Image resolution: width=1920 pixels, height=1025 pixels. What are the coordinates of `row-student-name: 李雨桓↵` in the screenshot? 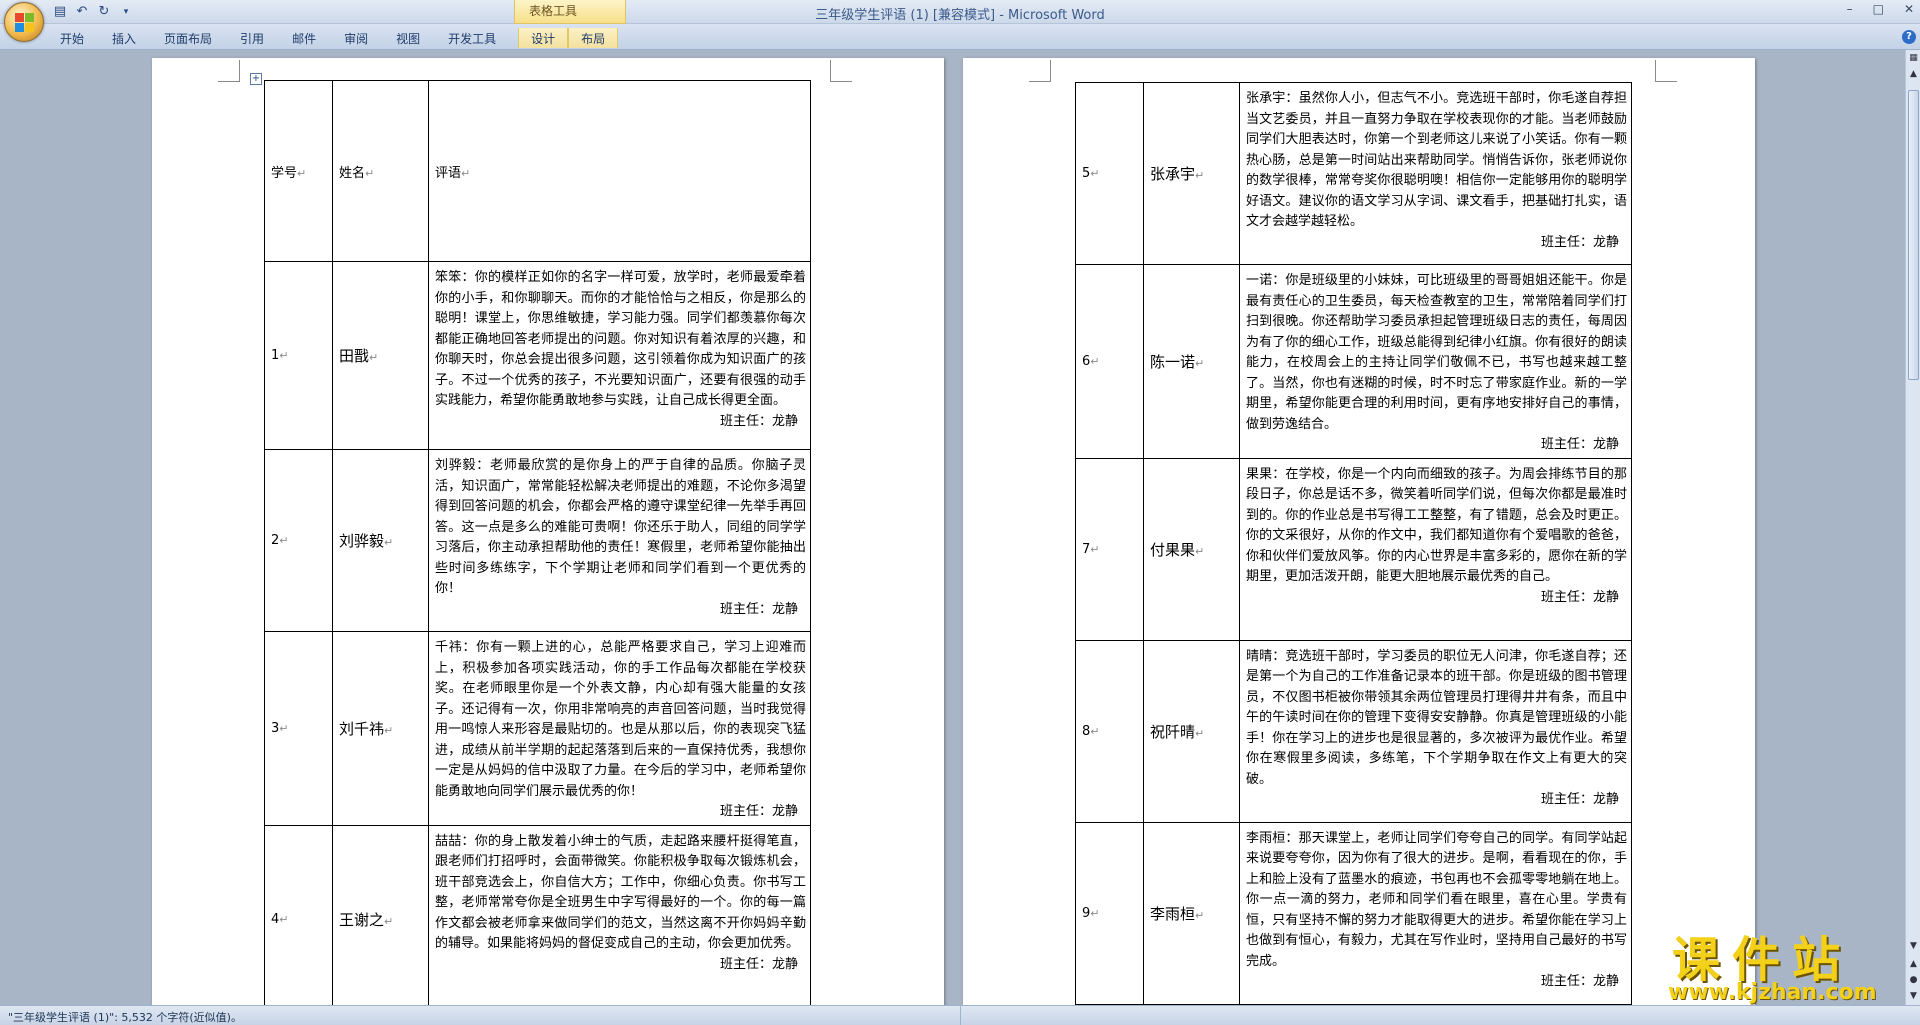 It's located at (1191, 913).